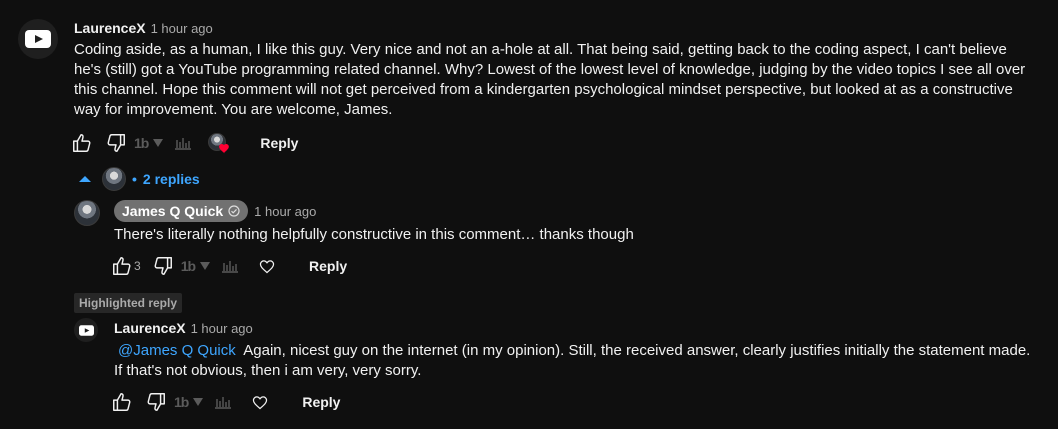 Image resolution: width=1058 pixels, height=429 pixels. What do you see at coordinates (110, 28) in the screenshot?
I see `comment-author: LaurenceX` at bounding box center [110, 28].